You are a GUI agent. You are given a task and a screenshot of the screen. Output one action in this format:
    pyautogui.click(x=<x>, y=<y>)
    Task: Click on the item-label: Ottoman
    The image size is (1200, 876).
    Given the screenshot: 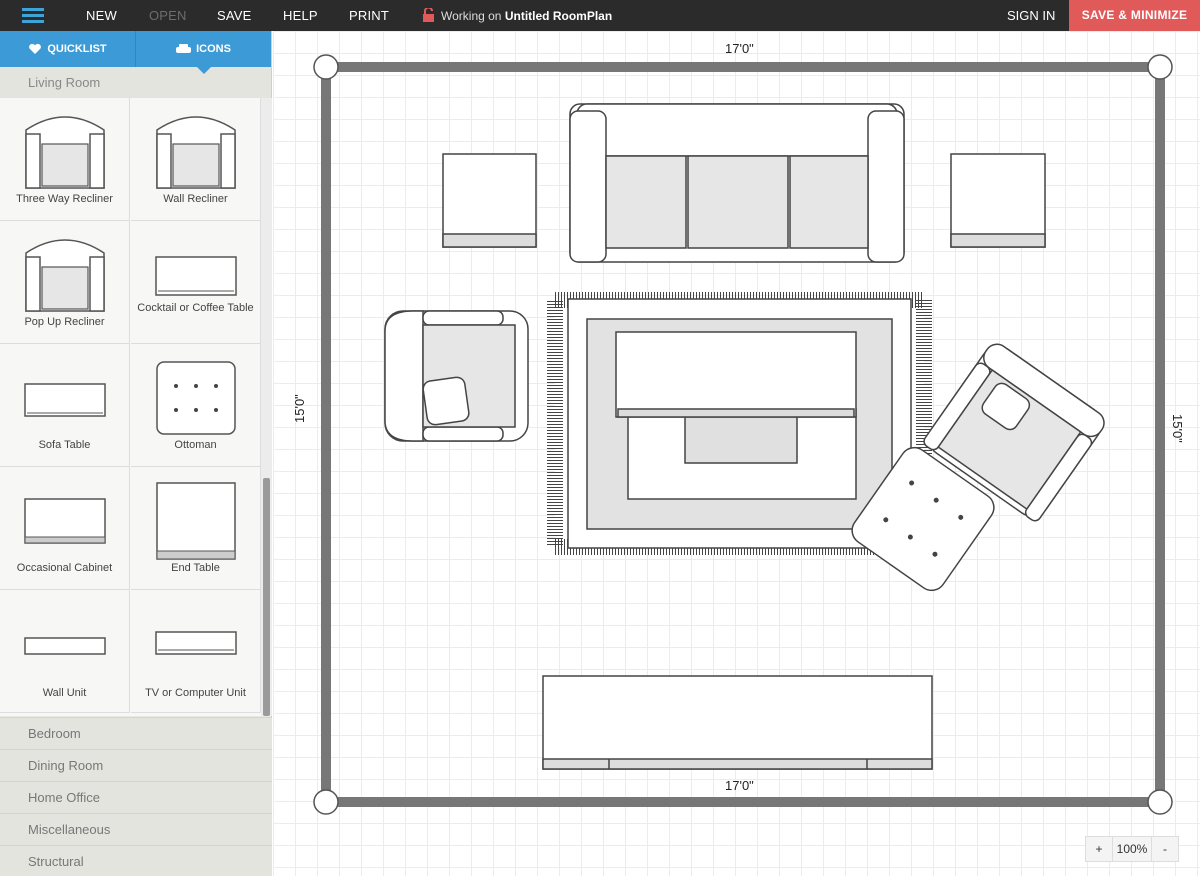 What is the action you would take?
    pyautogui.click(x=195, y=445)
    